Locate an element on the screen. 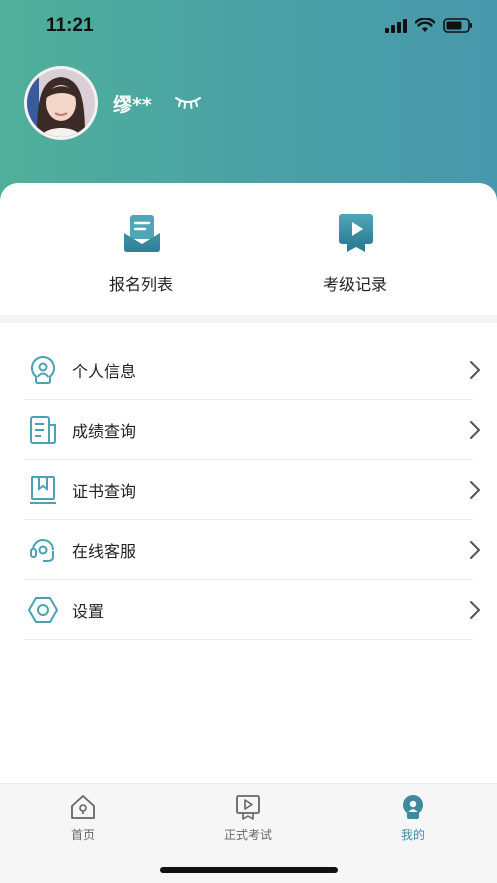  registration-list-button: 报名列表 is located at coordinates (141, 258).